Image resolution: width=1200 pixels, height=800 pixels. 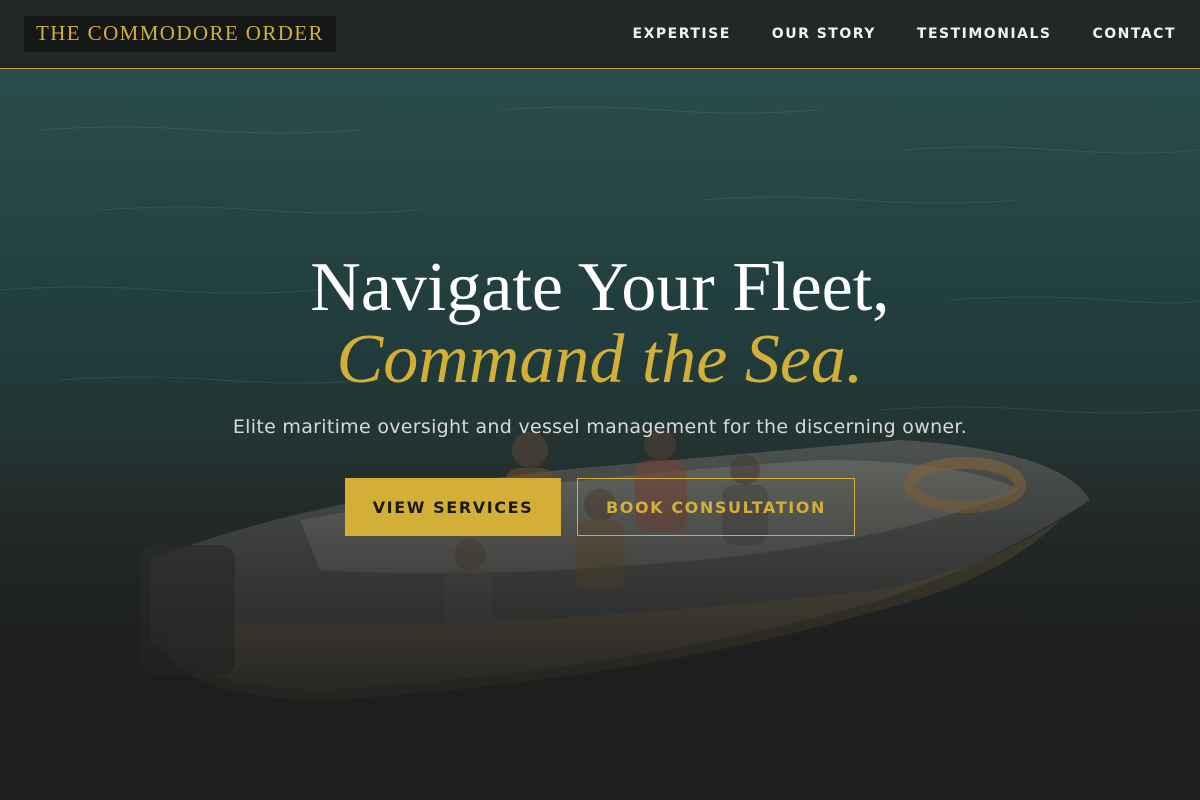 I want to click on view-services-button: VIEW SERVICES, so click(x=453, y=507).